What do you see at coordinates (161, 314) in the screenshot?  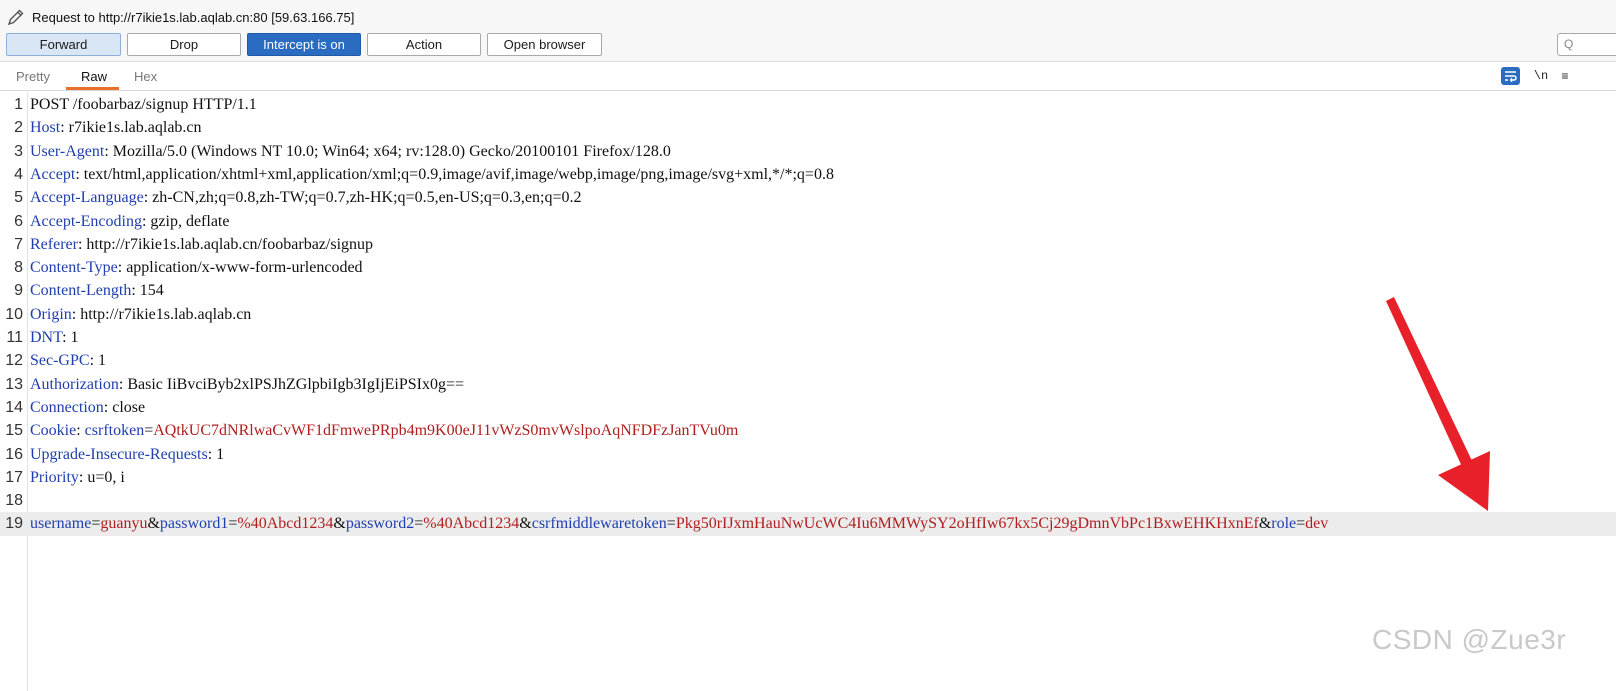 I see `token-plain: : http://r7ikie1s.lab.aqlab.cn` at bounding box center [161, 314].